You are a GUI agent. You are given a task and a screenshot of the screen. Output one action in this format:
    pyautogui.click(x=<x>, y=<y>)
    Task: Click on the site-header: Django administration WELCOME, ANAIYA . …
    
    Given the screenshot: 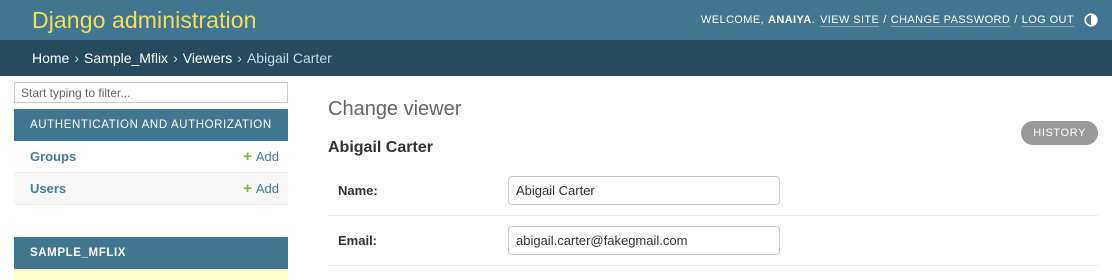 What is the action you would take?
    pyautogui.click(x=556, y=20)
    